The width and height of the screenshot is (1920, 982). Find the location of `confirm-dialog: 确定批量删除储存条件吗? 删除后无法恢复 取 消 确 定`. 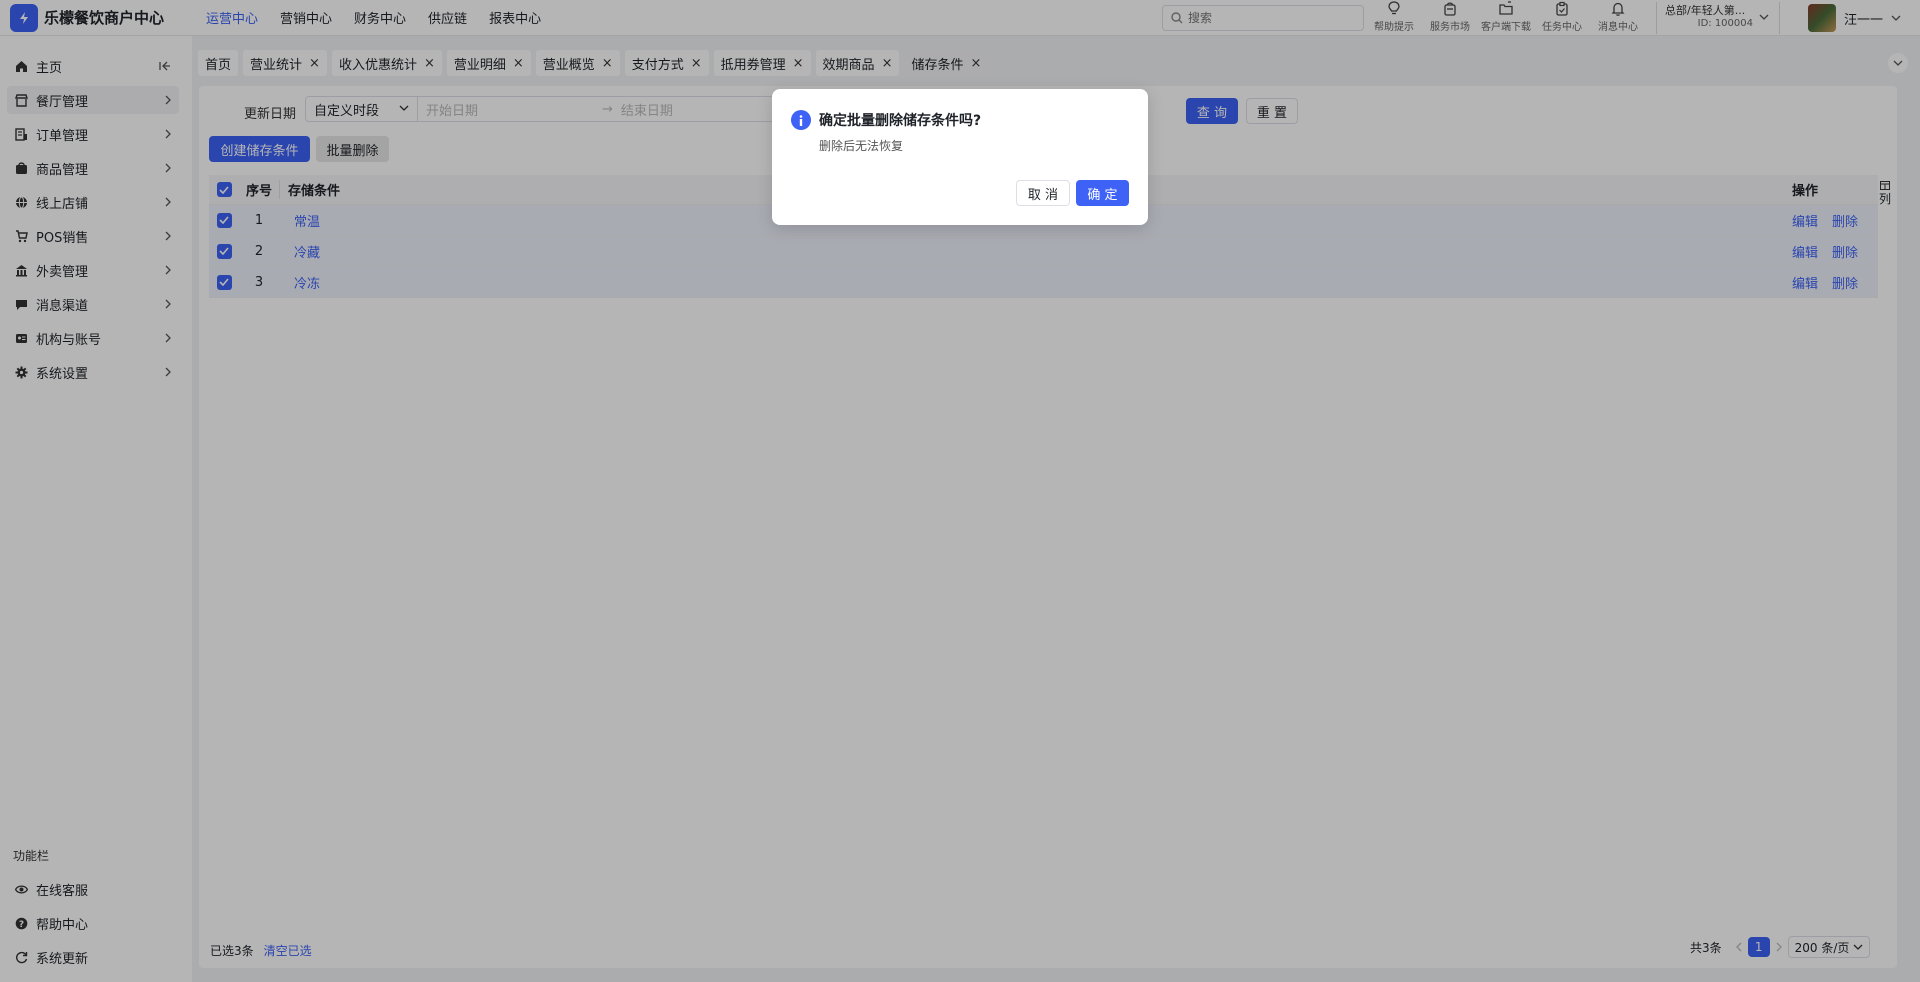

confirm-dialog: 确定批量删除储存条件吗? 删除后无法恢复 取 消 确 定 is located at coordinates (960, 157).